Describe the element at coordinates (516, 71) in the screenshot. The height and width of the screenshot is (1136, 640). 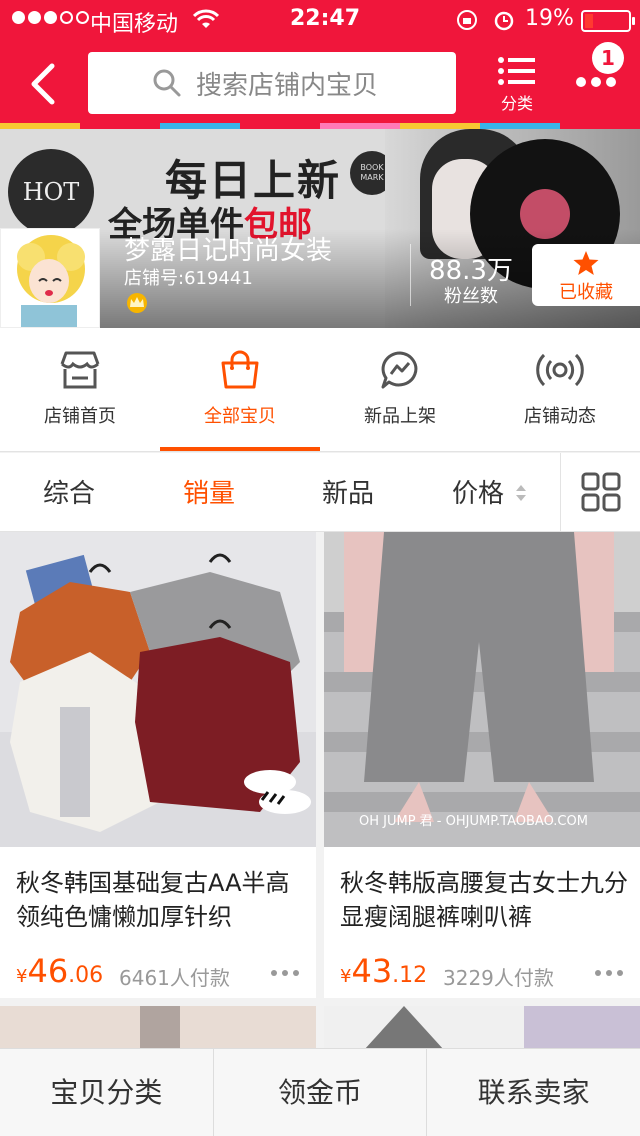
I see `list-icon` at that location.